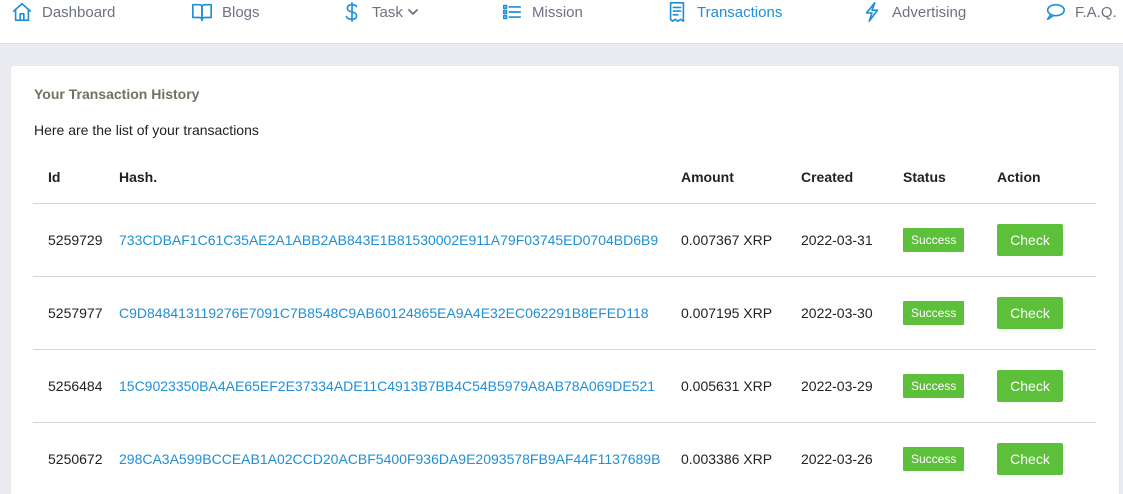 This screenshot has width=1123, height=494. I want to click on nav-item-dashboard: Dashboard, so click(62, 12).